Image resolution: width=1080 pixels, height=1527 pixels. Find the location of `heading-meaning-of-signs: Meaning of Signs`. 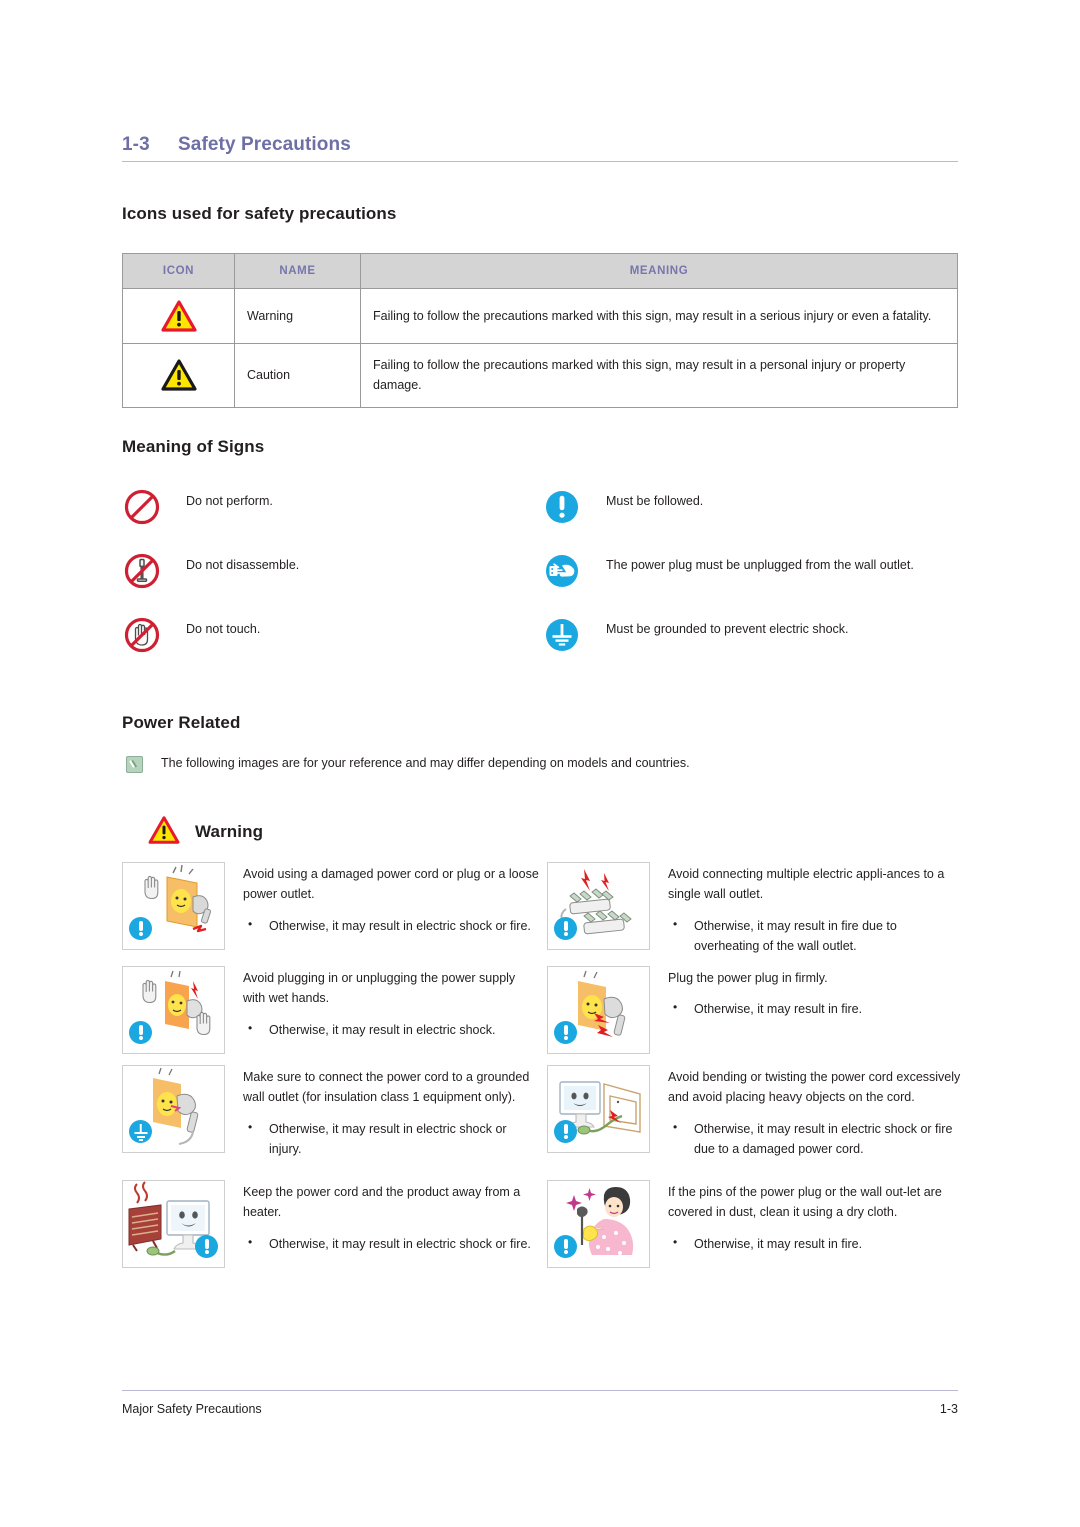

heading-meaning-of-signs: Meaning of Signs is located at coordinates (193, 446).